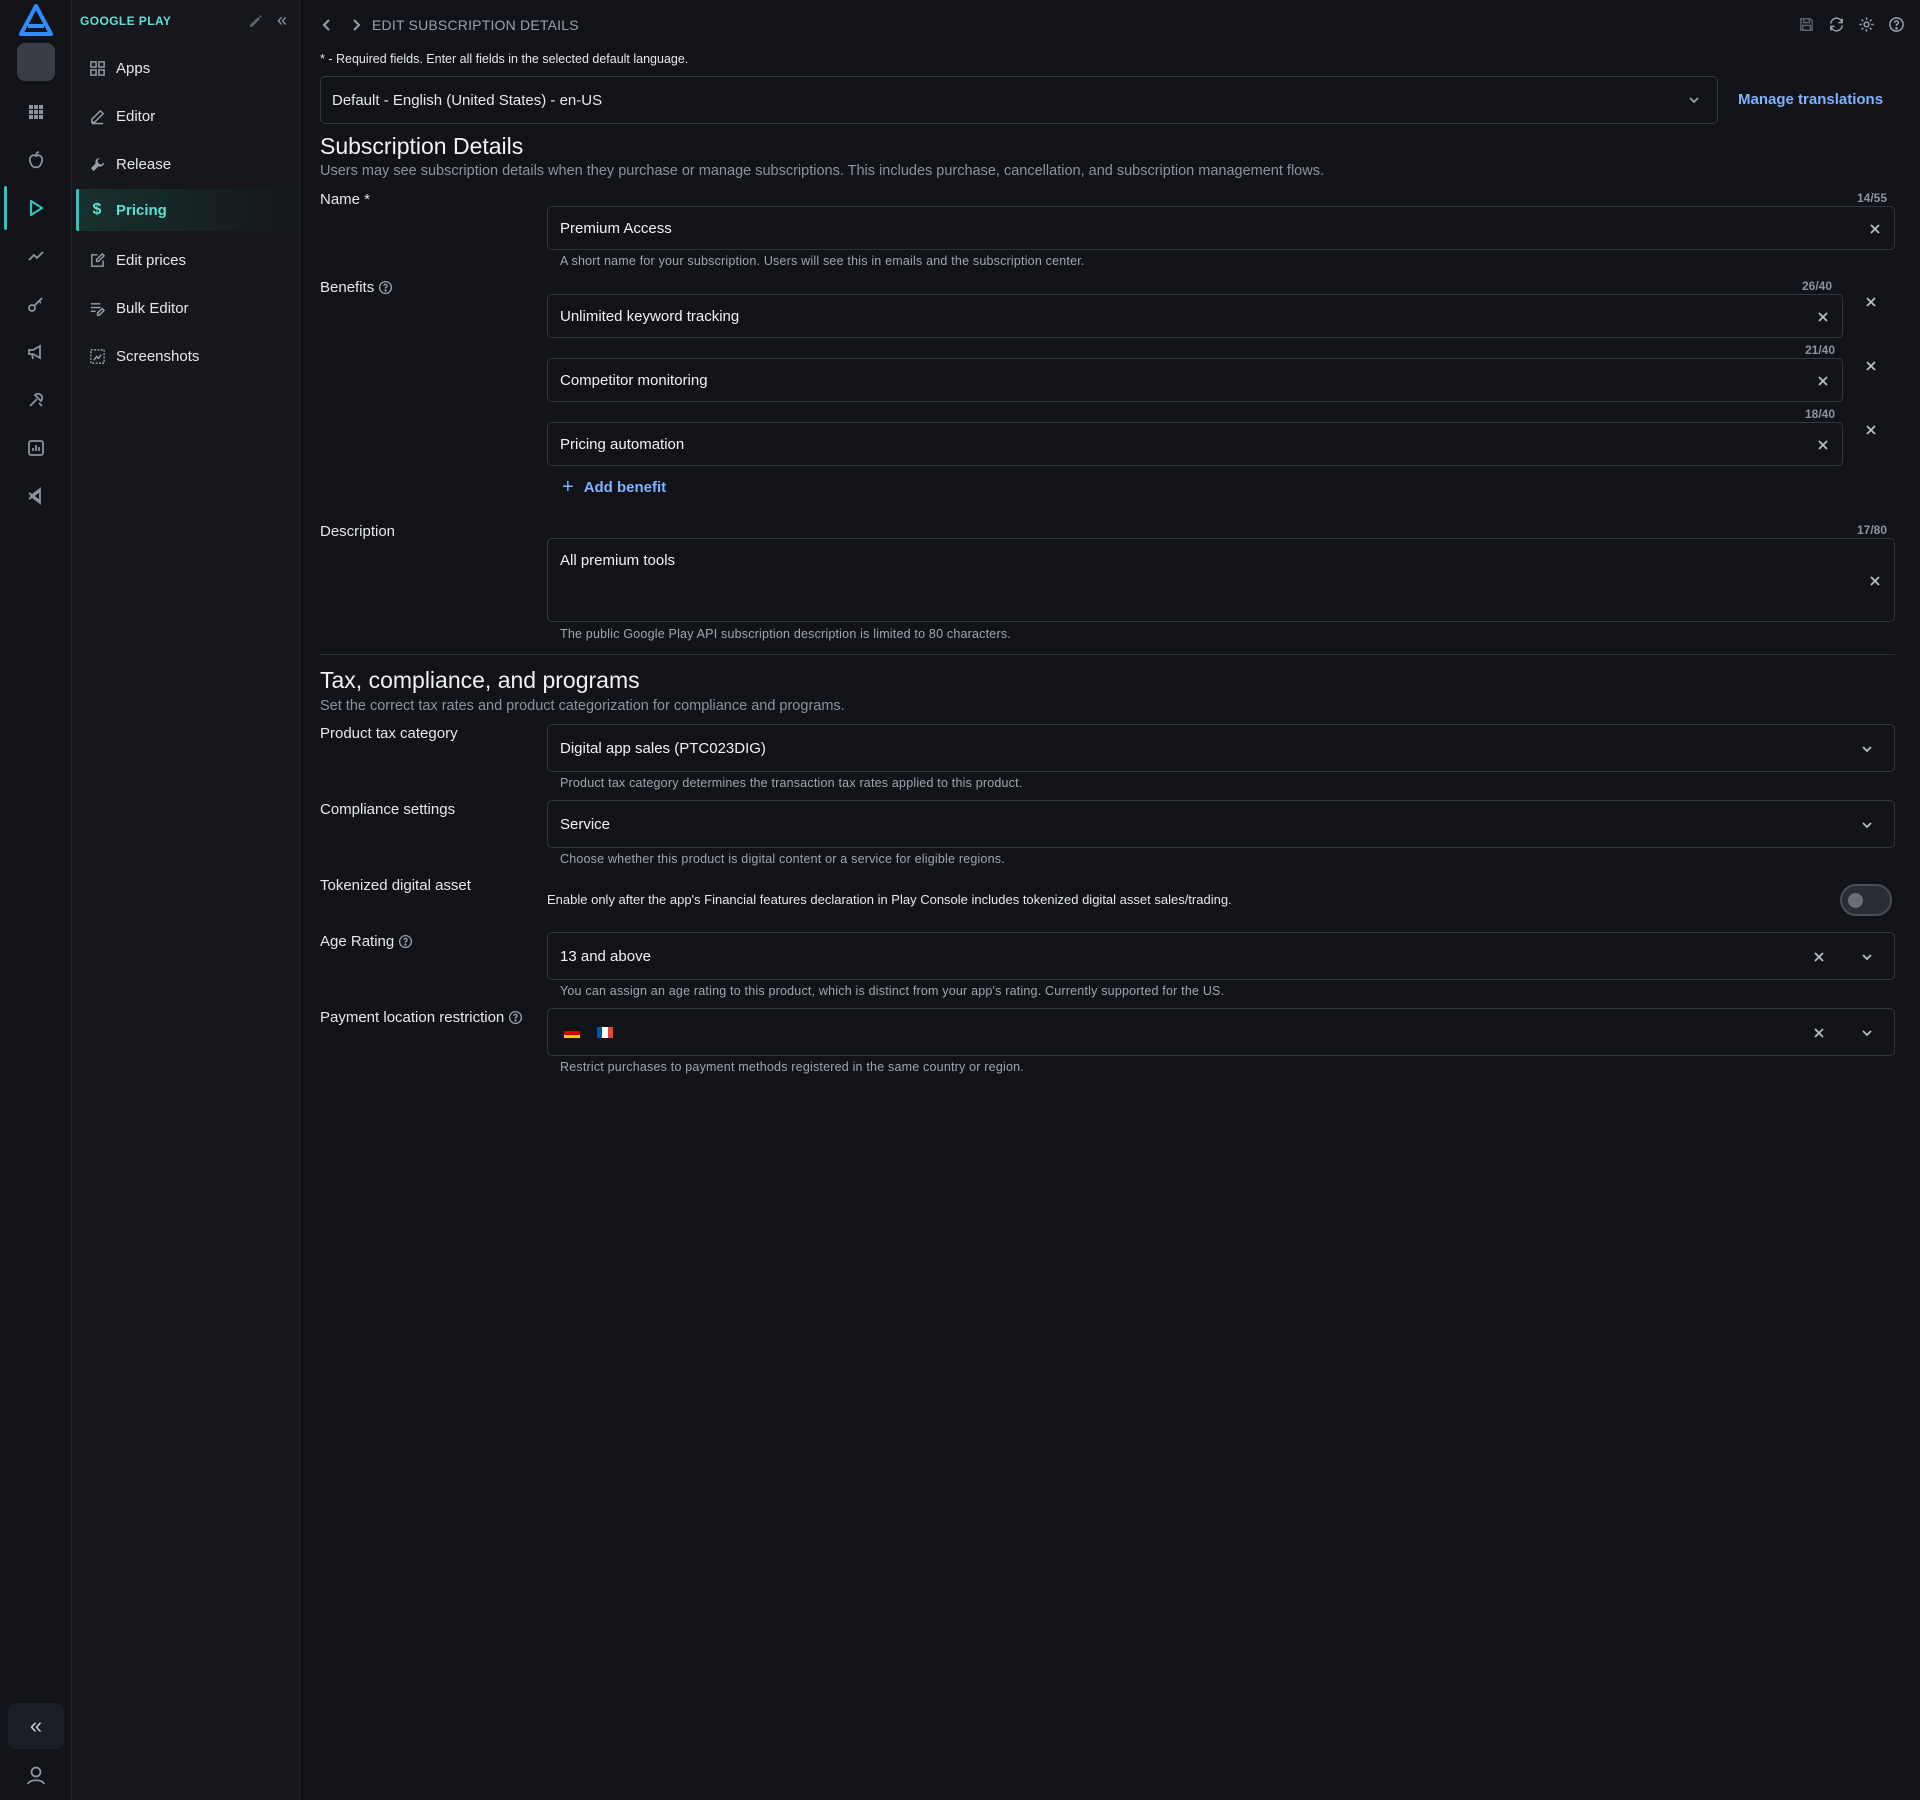 This screenshot has width=1920, height=1800. I want to click on vscode-icon, so click(36, 496).